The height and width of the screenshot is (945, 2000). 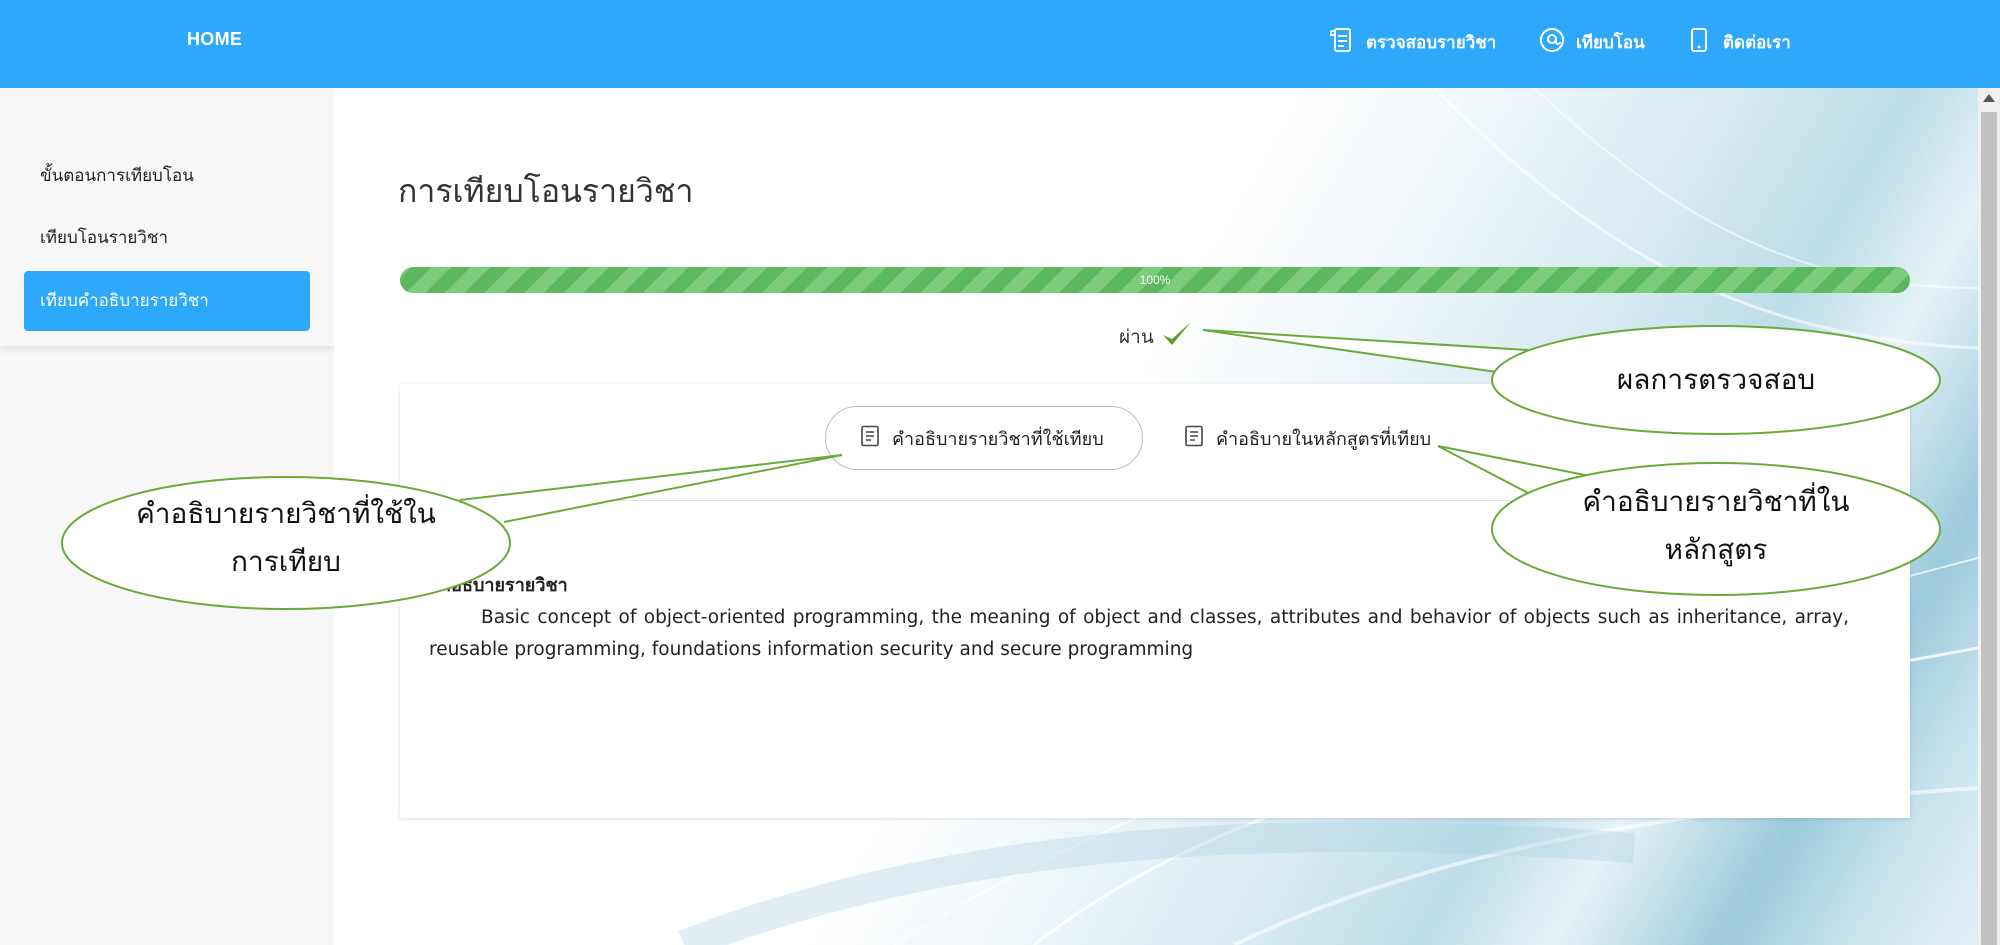 What do you see at coordinates (286, 561) in the screenshot?
I see `callout-line: การเทียบ` at bounding box center [286, 561].